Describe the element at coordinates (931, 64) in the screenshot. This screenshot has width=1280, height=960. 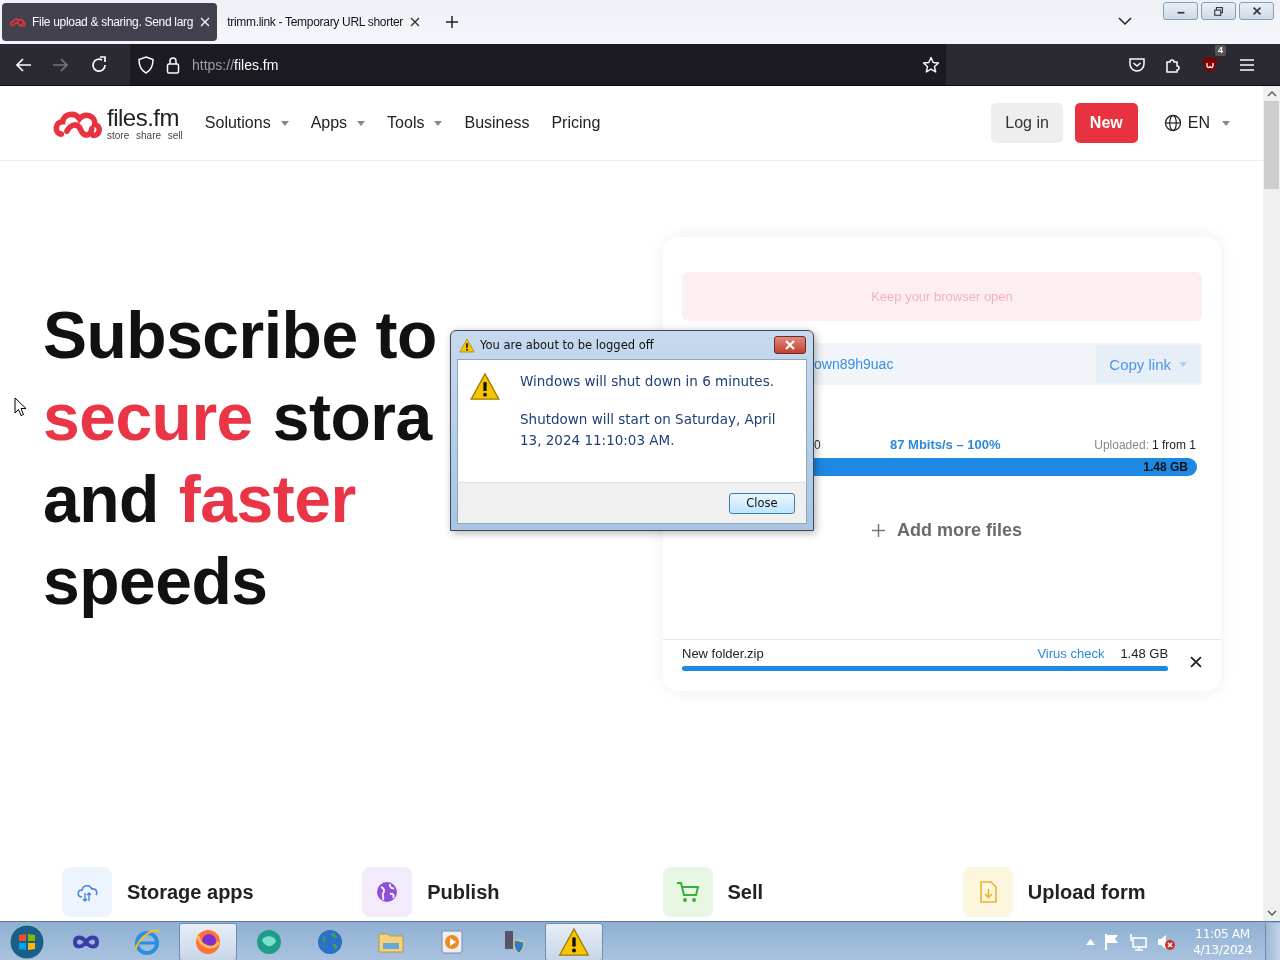
I see `star-icon` at that location.